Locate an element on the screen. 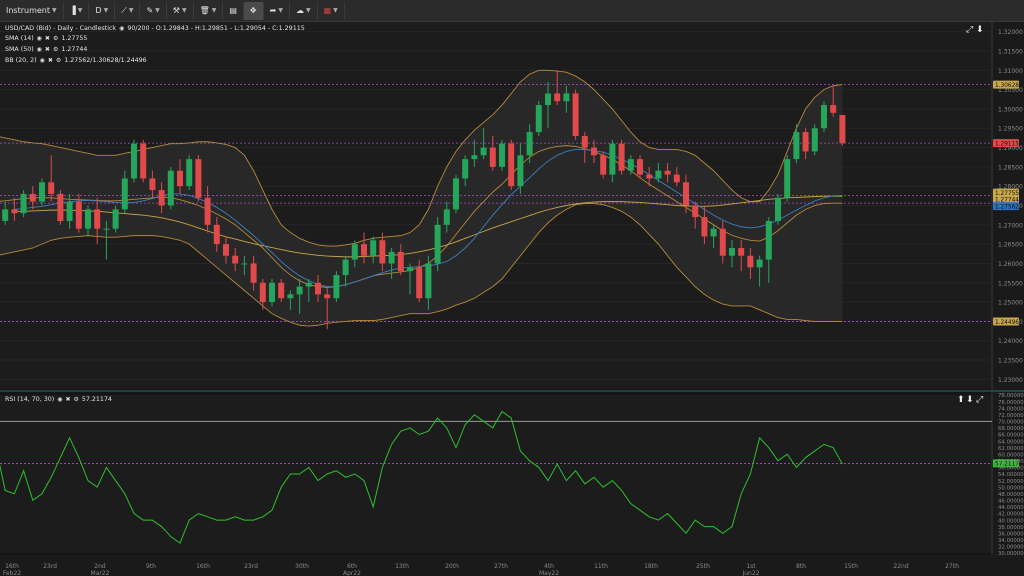 Image resolution: width=1024 pixels, height=576 pixels. language-button: ▦ ▼ is located at coordinates (331, 10).